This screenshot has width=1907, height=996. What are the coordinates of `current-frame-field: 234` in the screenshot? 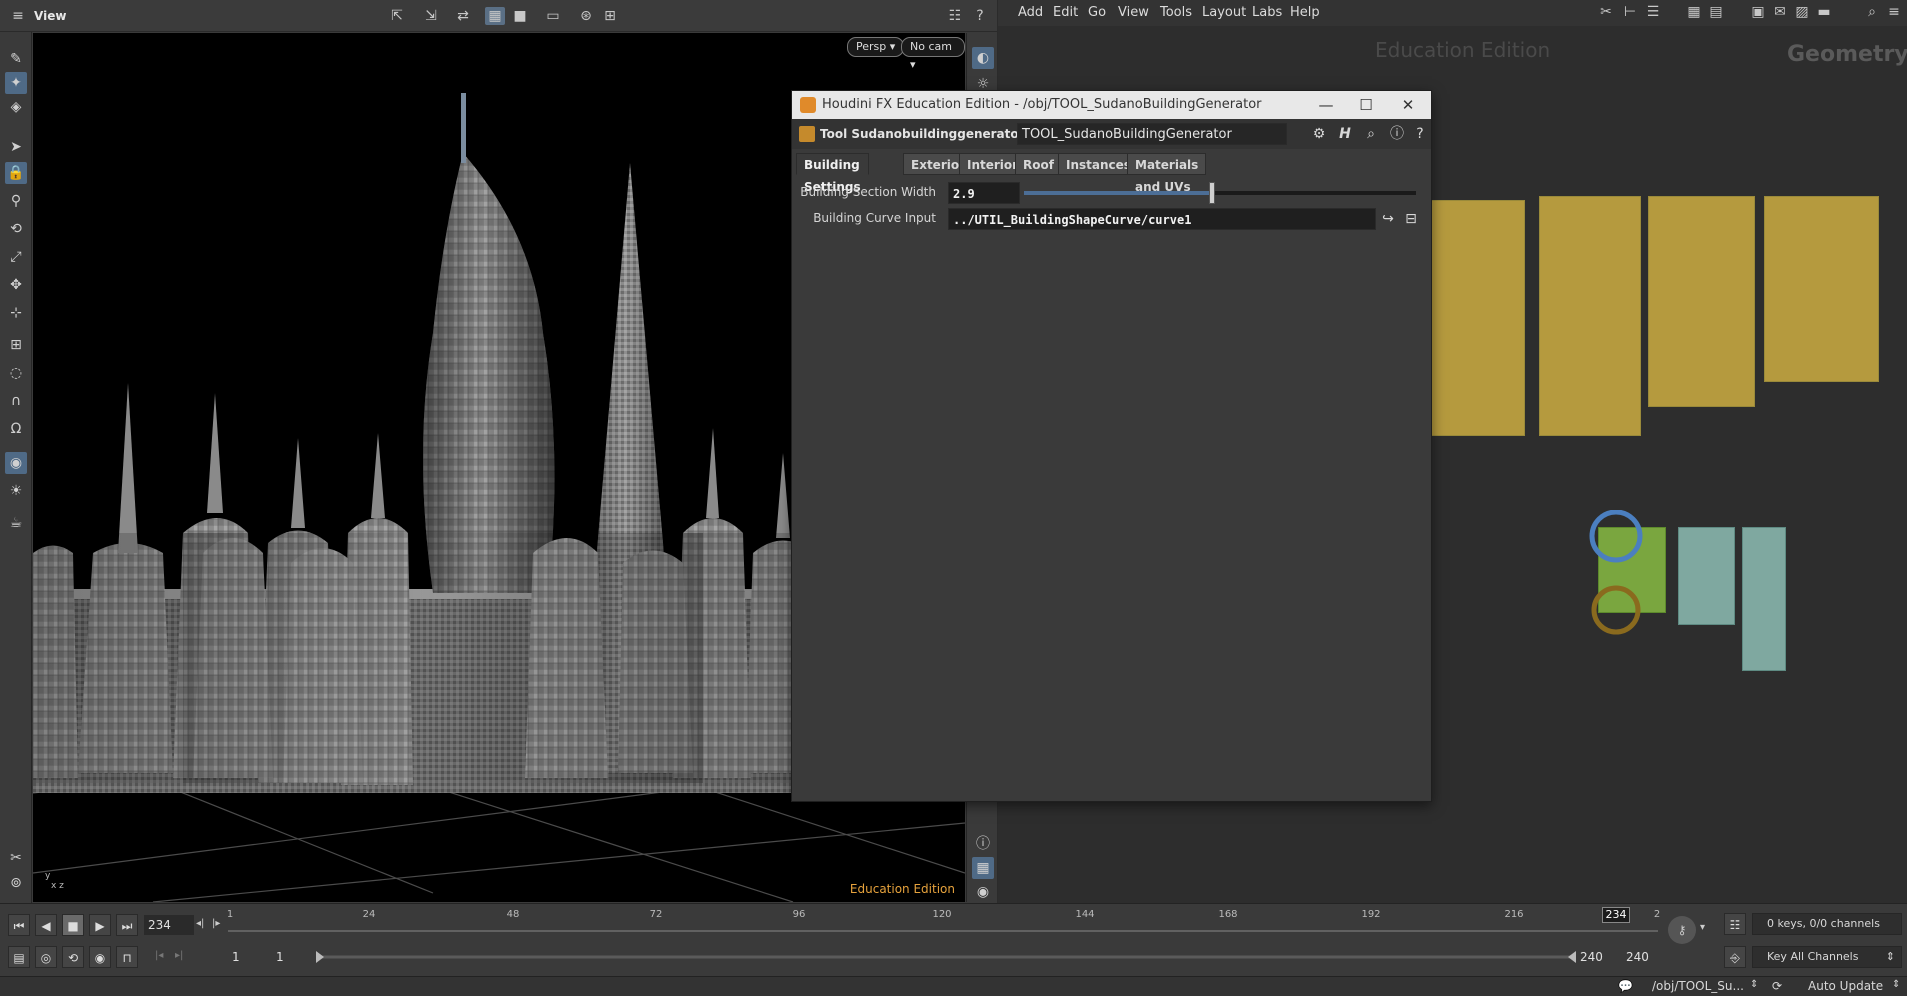 It's located at (169, 925).